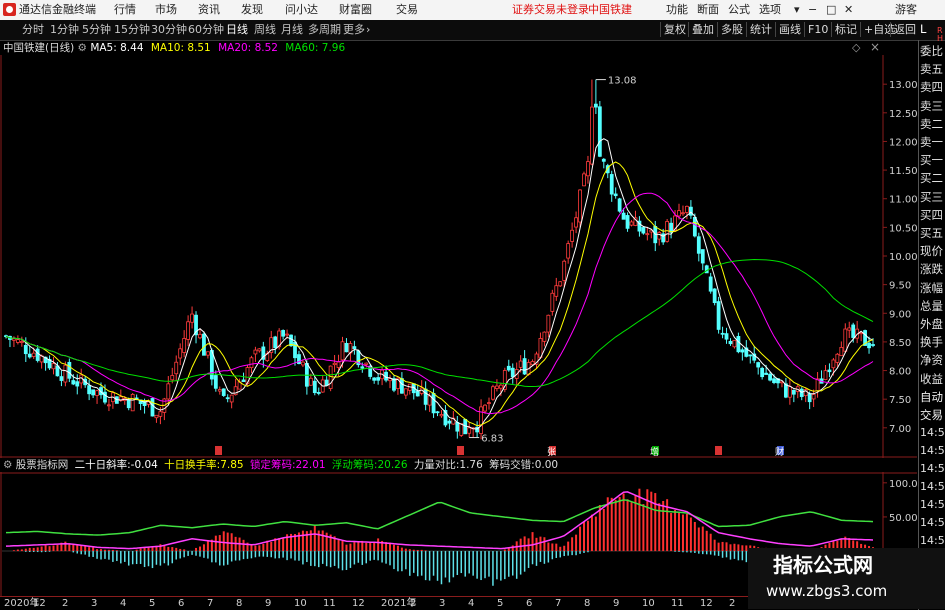 The width and height of the screenshot is (945, 610). I want to click on menu-trade: 交易, so click(407, 10).